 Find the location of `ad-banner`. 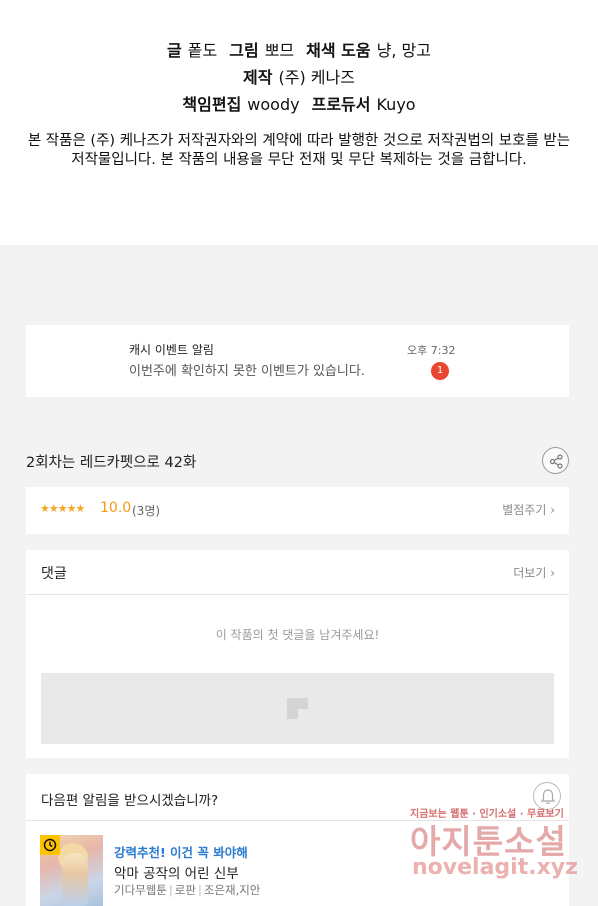

ad-banner is located at coordinates (297, 708).